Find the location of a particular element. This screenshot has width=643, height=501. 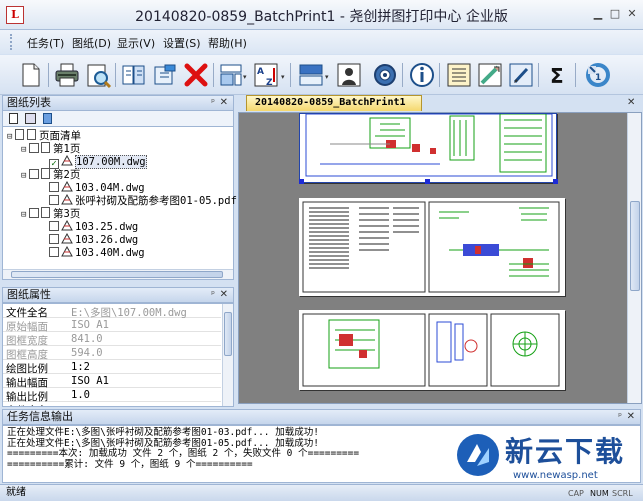

settings-gear-button is located at coordinates (385, 75).